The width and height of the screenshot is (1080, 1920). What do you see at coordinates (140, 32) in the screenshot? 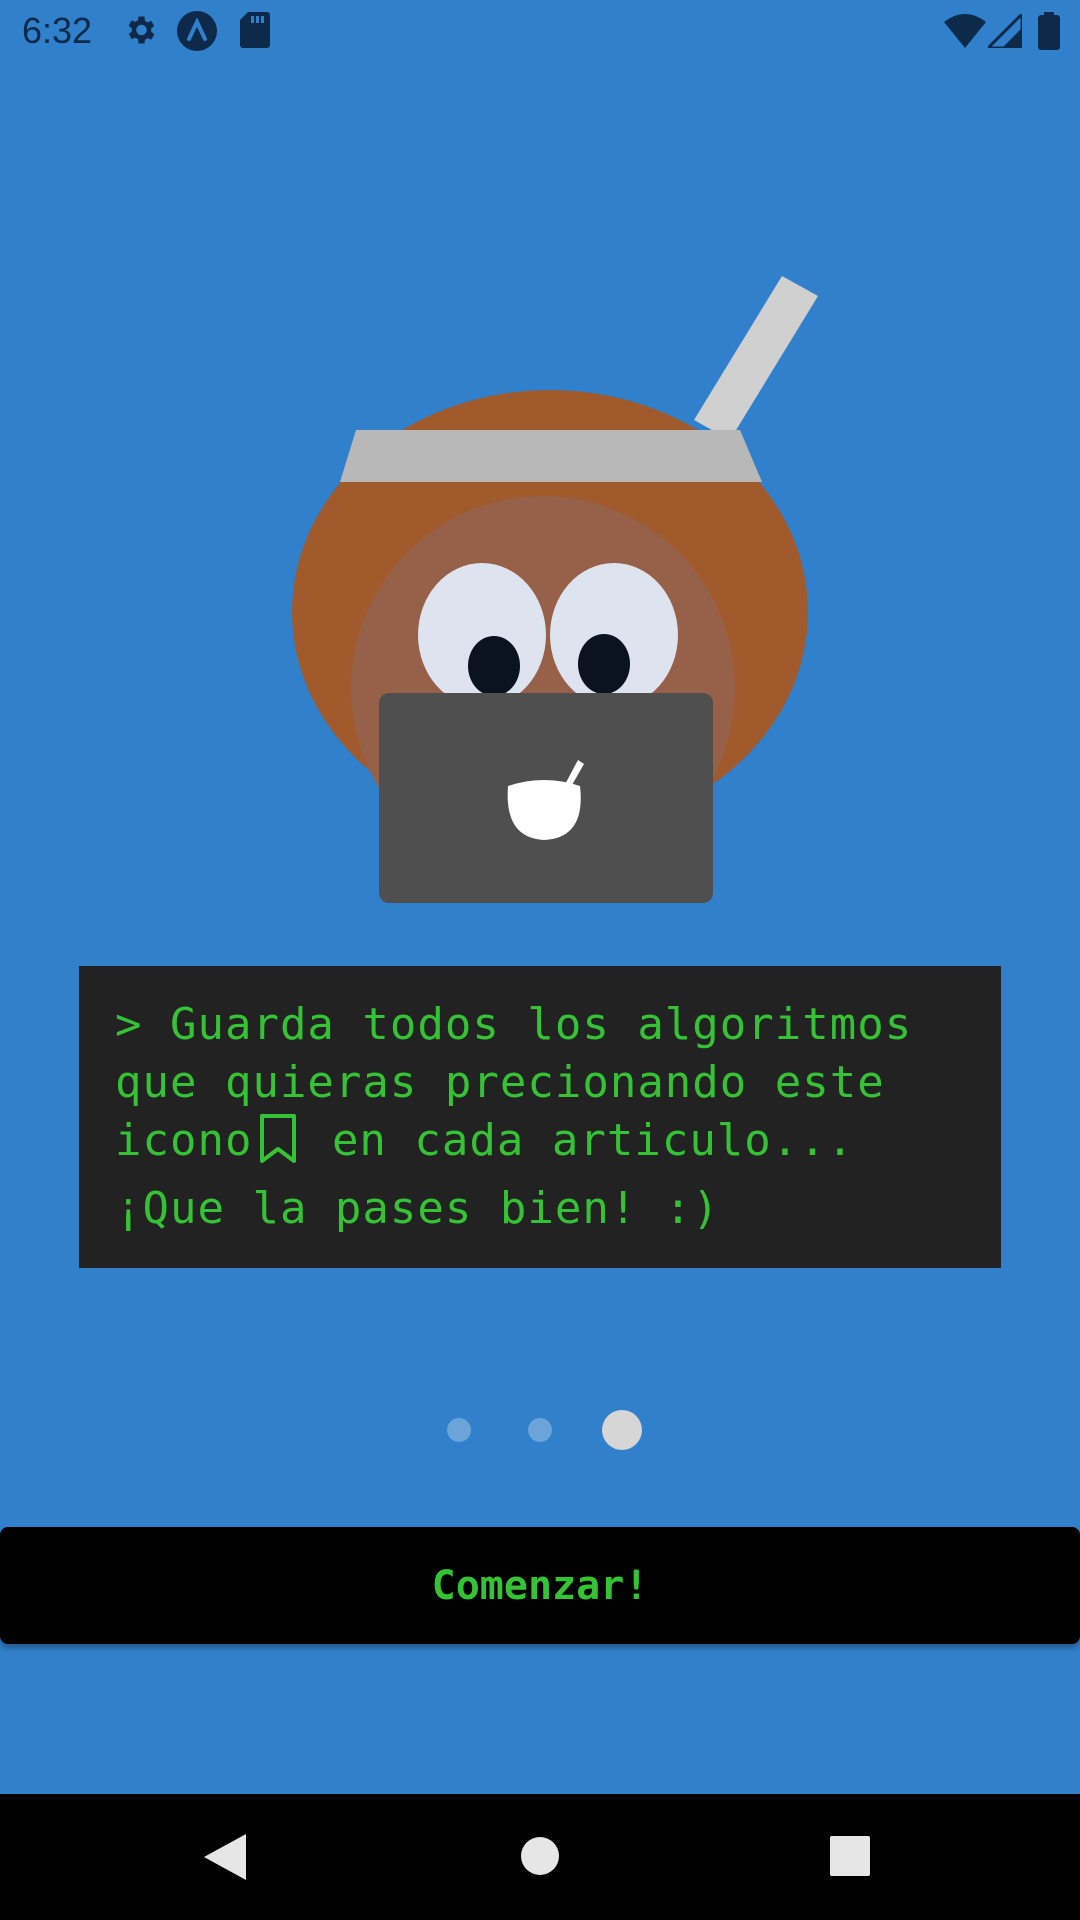
I see `gear-icon` at bounding box center [140, 32].